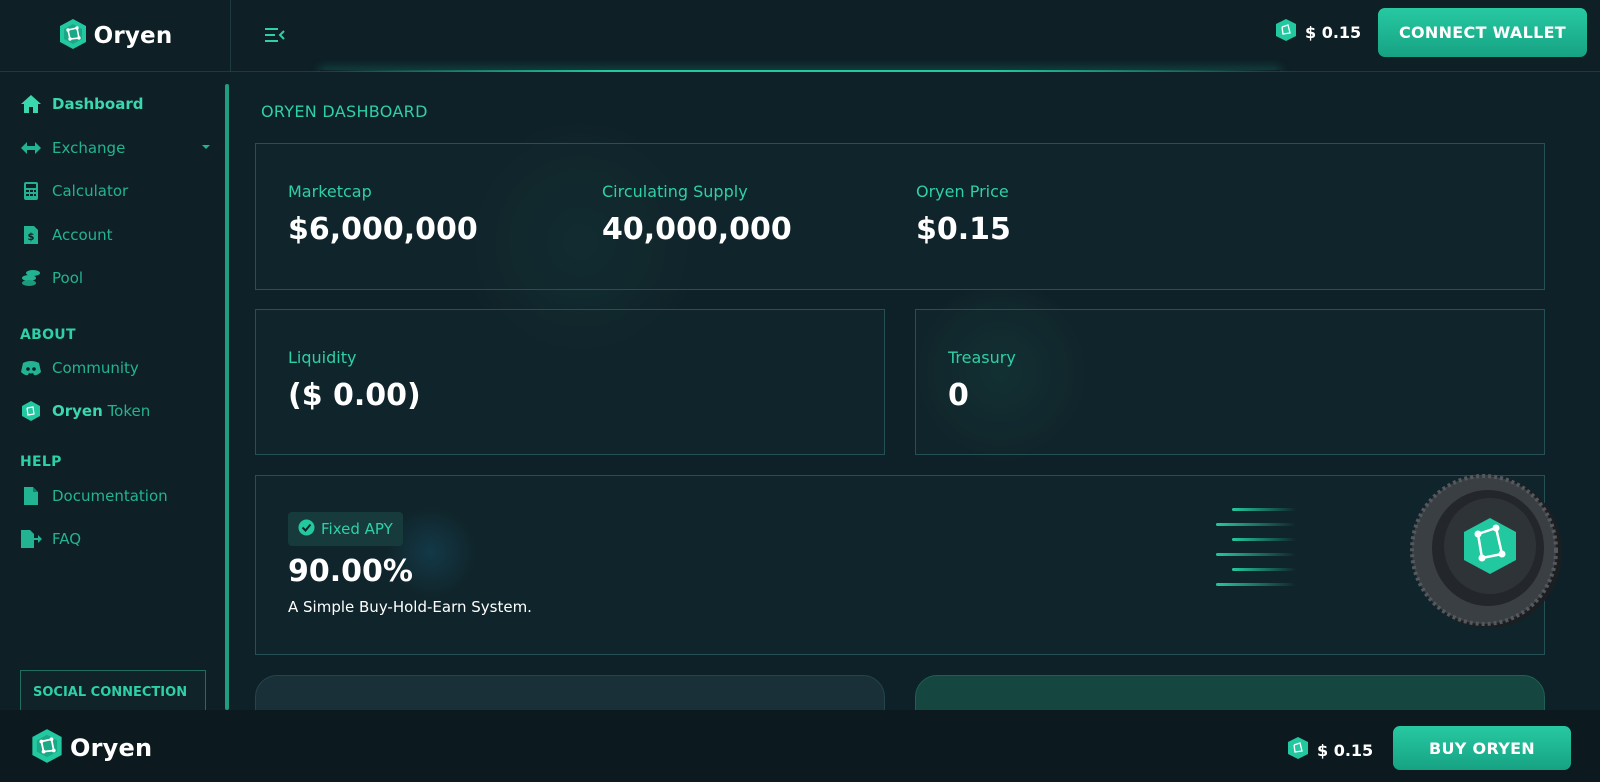 This screenshot has width=1600, height=782. Describe the element at coordinates (1230, 382) in the screenshot. I see `treasury-card: Treasury 0` at that location.